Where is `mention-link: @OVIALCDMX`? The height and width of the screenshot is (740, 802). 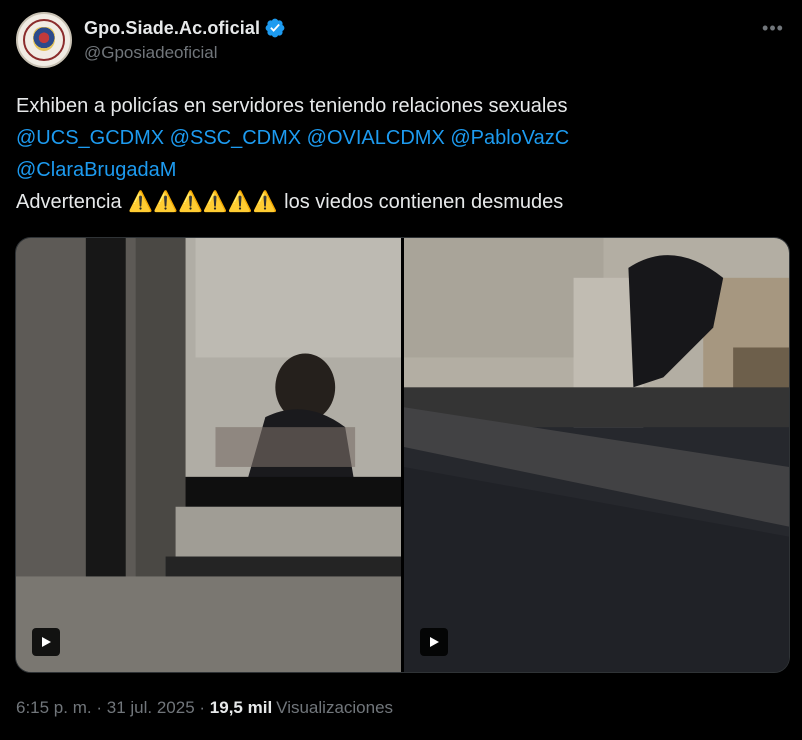
mention-link: @OVIALCDMX is located at coordinates (376, 138).